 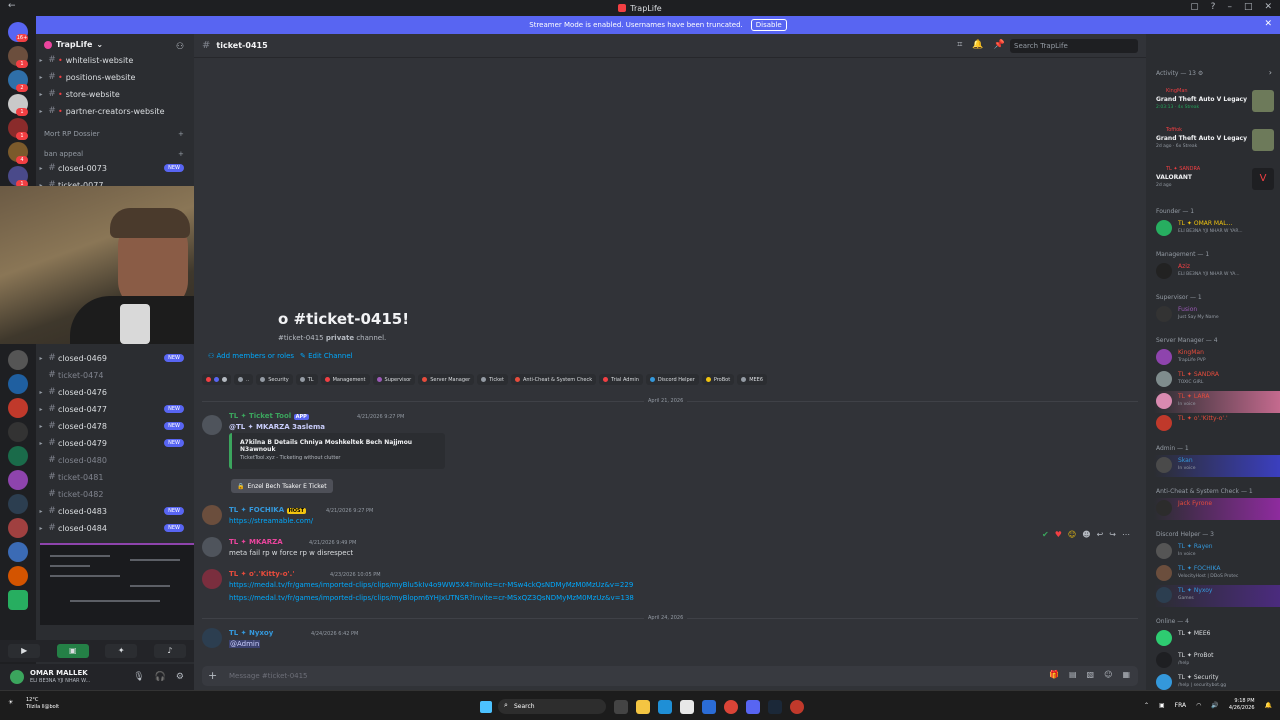 What do you see at coordinates (10, 702) in the screenshot?
I see `weather-icon: ☀` at bounding box center [10, 702].